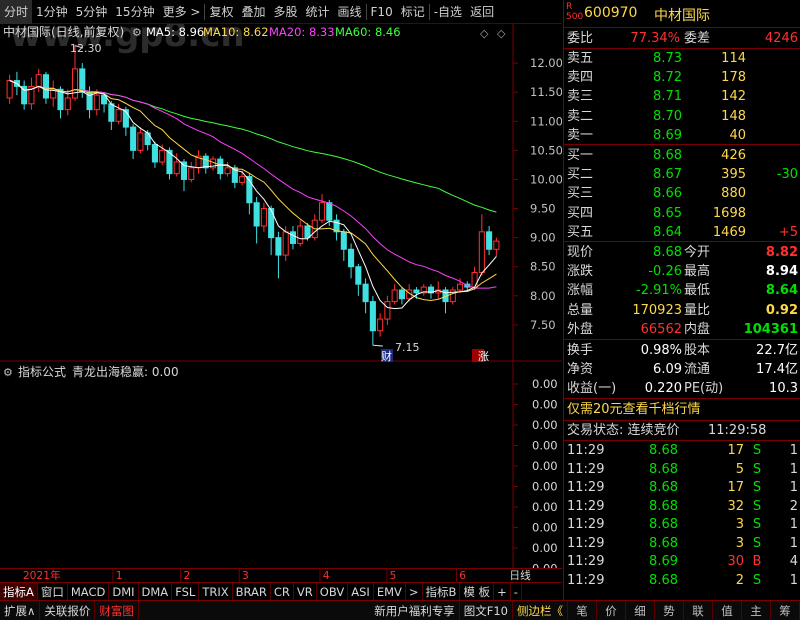 The width and height of the screenshot is (800, 620). What do you see at coordinates (611, 610) in the screenshot?
I see `panel-switch-button: 价` at bounding box center [611, 610].